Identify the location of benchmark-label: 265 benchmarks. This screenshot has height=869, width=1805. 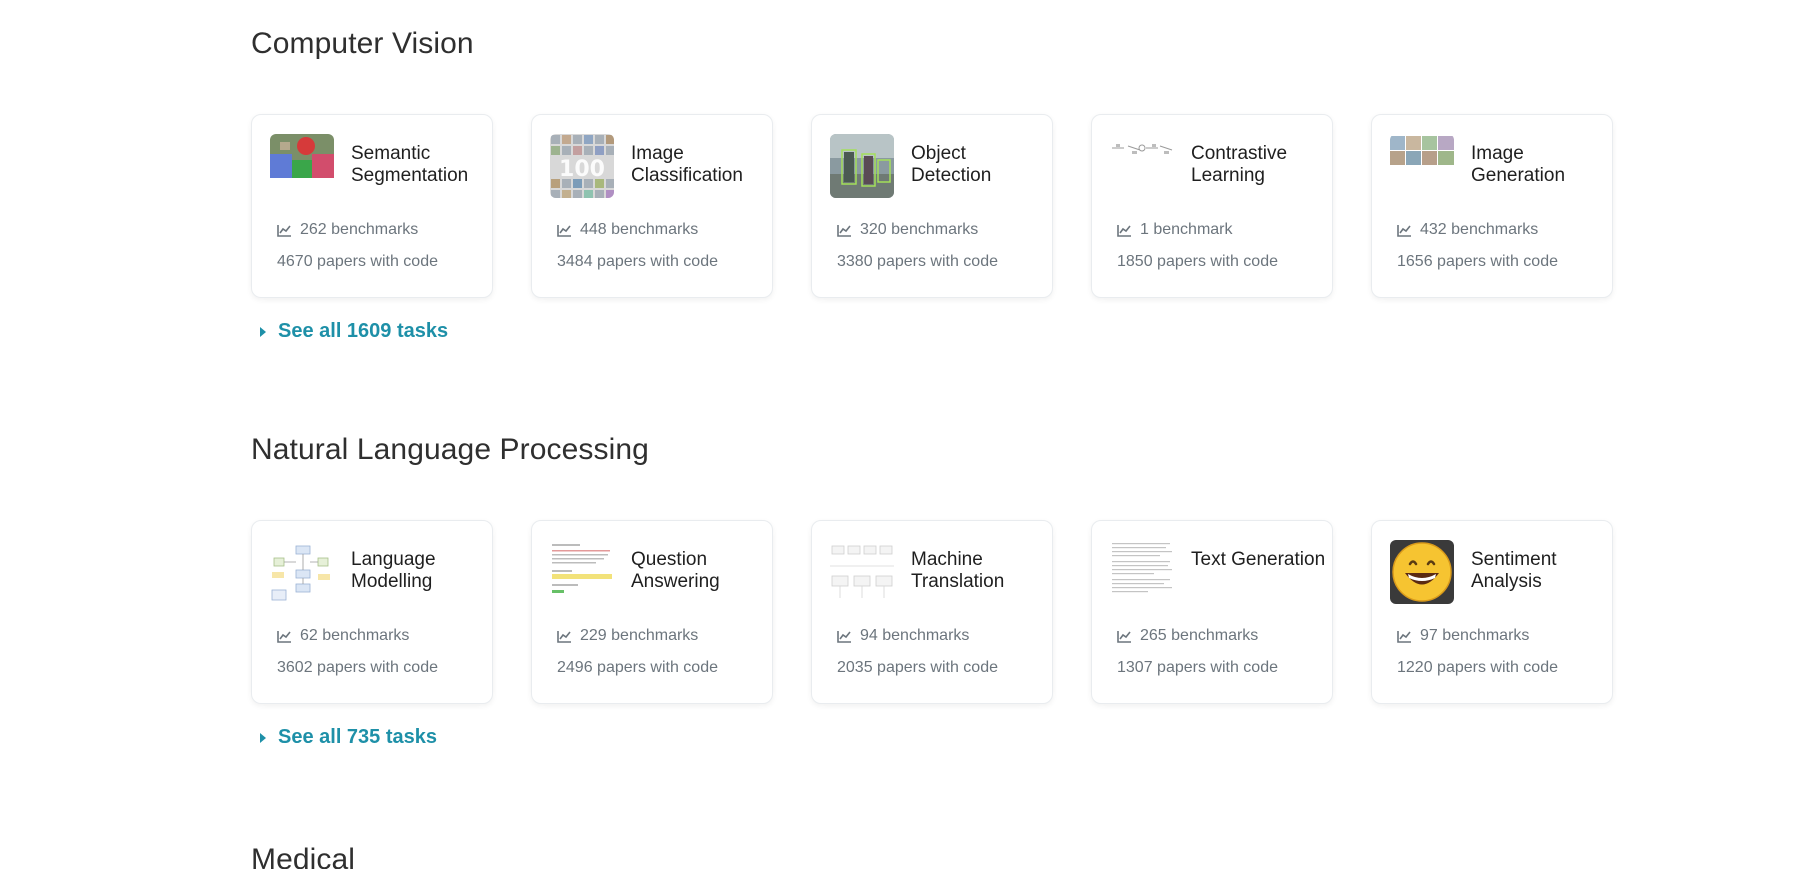
(1199, 635).